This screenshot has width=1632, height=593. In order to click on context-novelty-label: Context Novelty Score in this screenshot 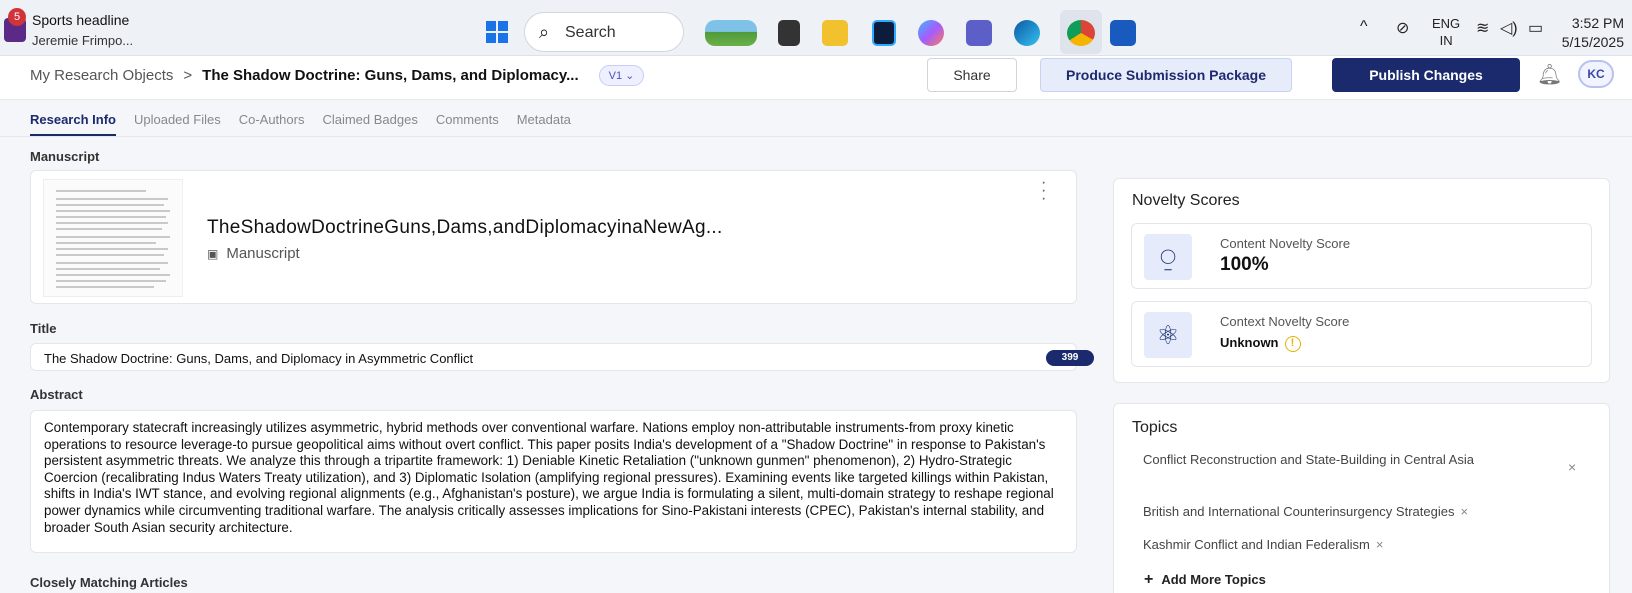, I will do `click(1285, 321)`.